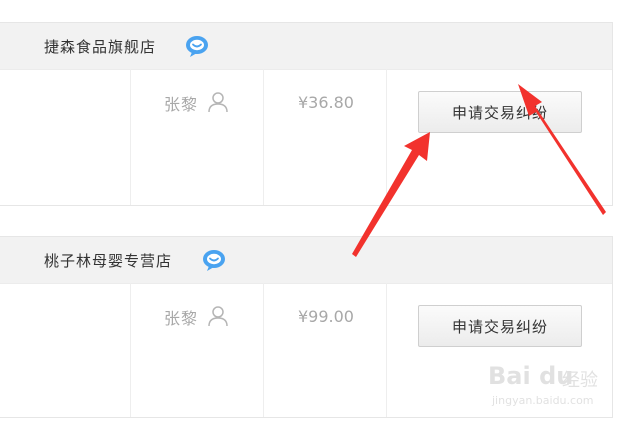 This screenshot has width=640, height=422. Describe the element at coordinates (326, 316) in the screenshot. I see `order-price: ¥99.00` at that location.